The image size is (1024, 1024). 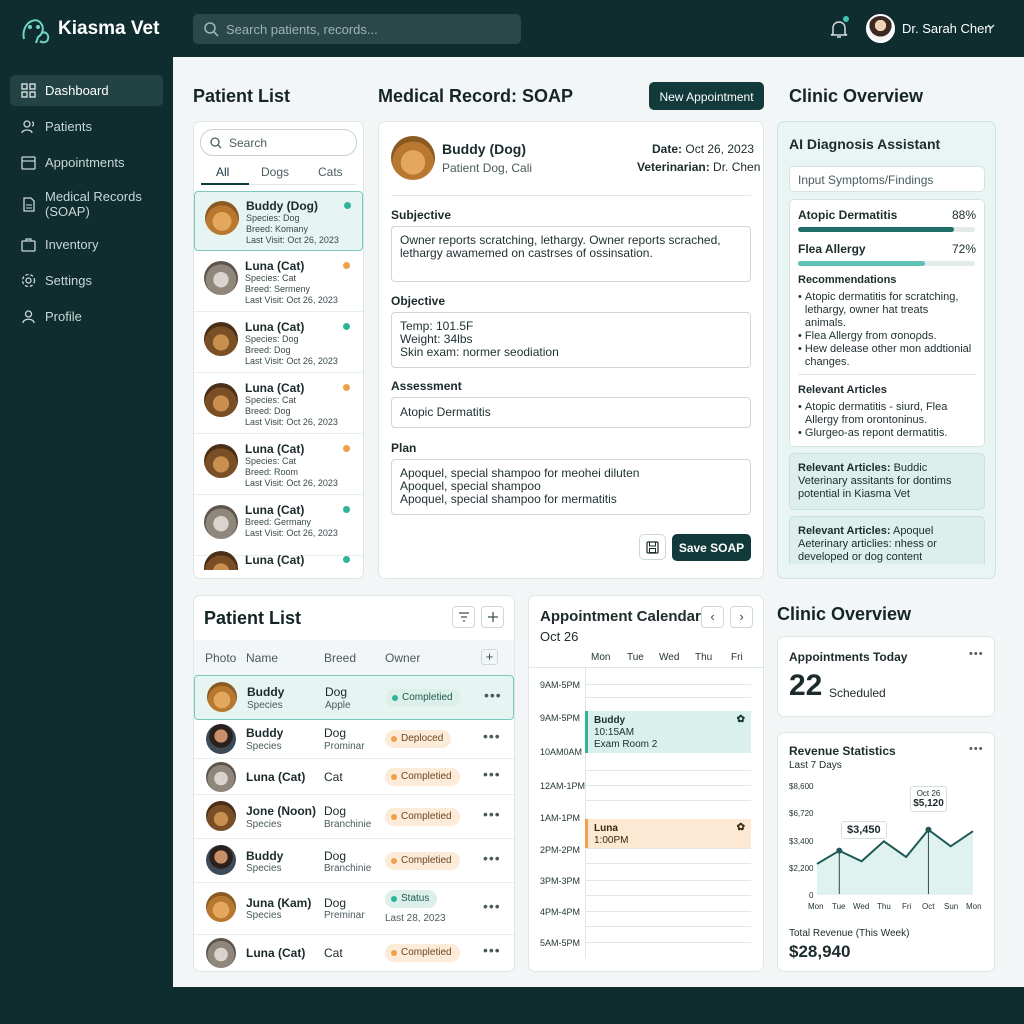 What do you see at coordinates (28, 163) in the screenshot?
I see `calendar-icon` at bounding box center [28, 163].